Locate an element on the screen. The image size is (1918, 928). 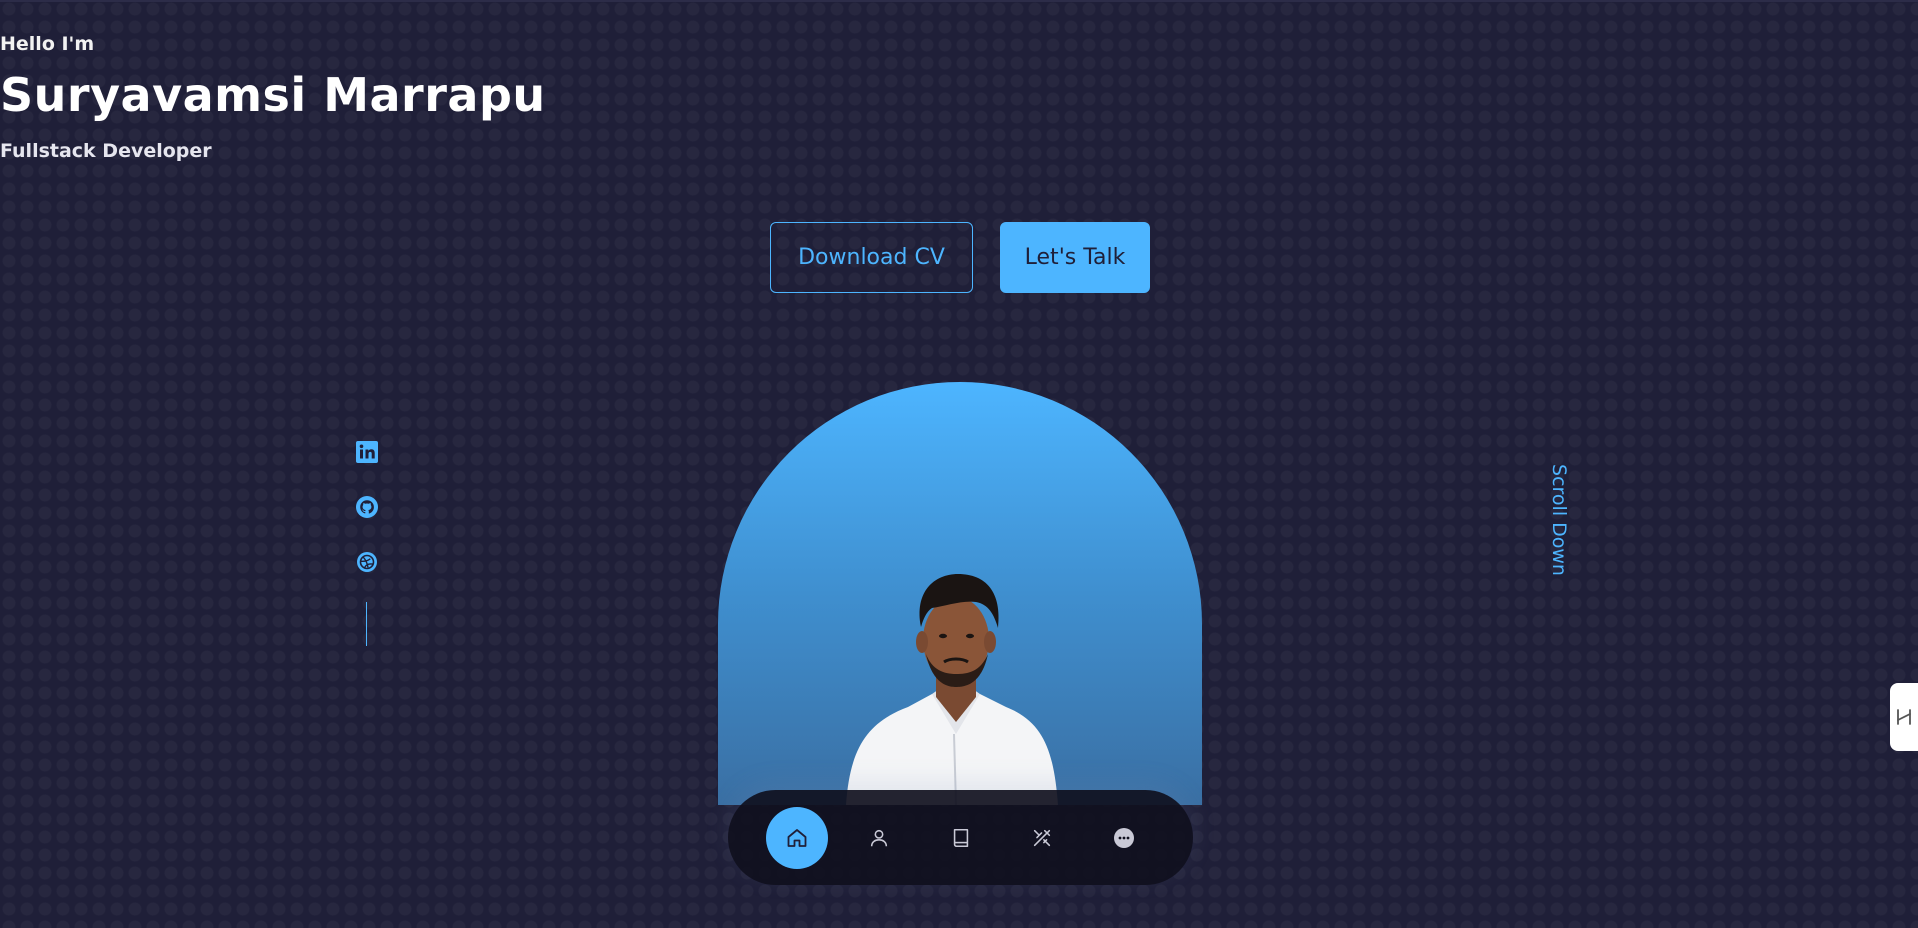
nav-home is located at coordinates (797, 838).